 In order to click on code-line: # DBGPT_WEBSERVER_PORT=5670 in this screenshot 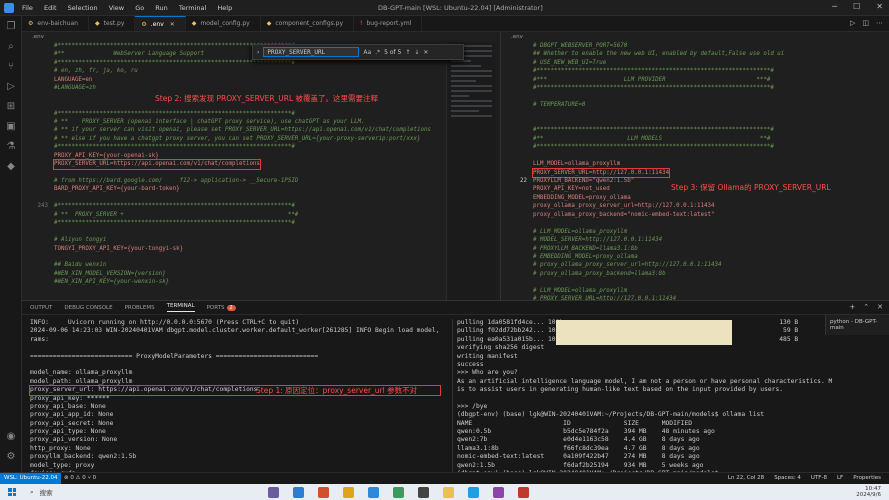, I will do `click(695, 46)`.